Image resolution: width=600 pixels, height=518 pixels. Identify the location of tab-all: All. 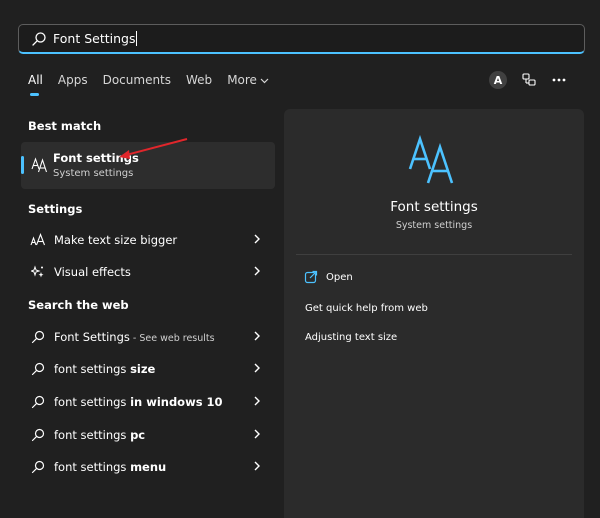
(35, 84).